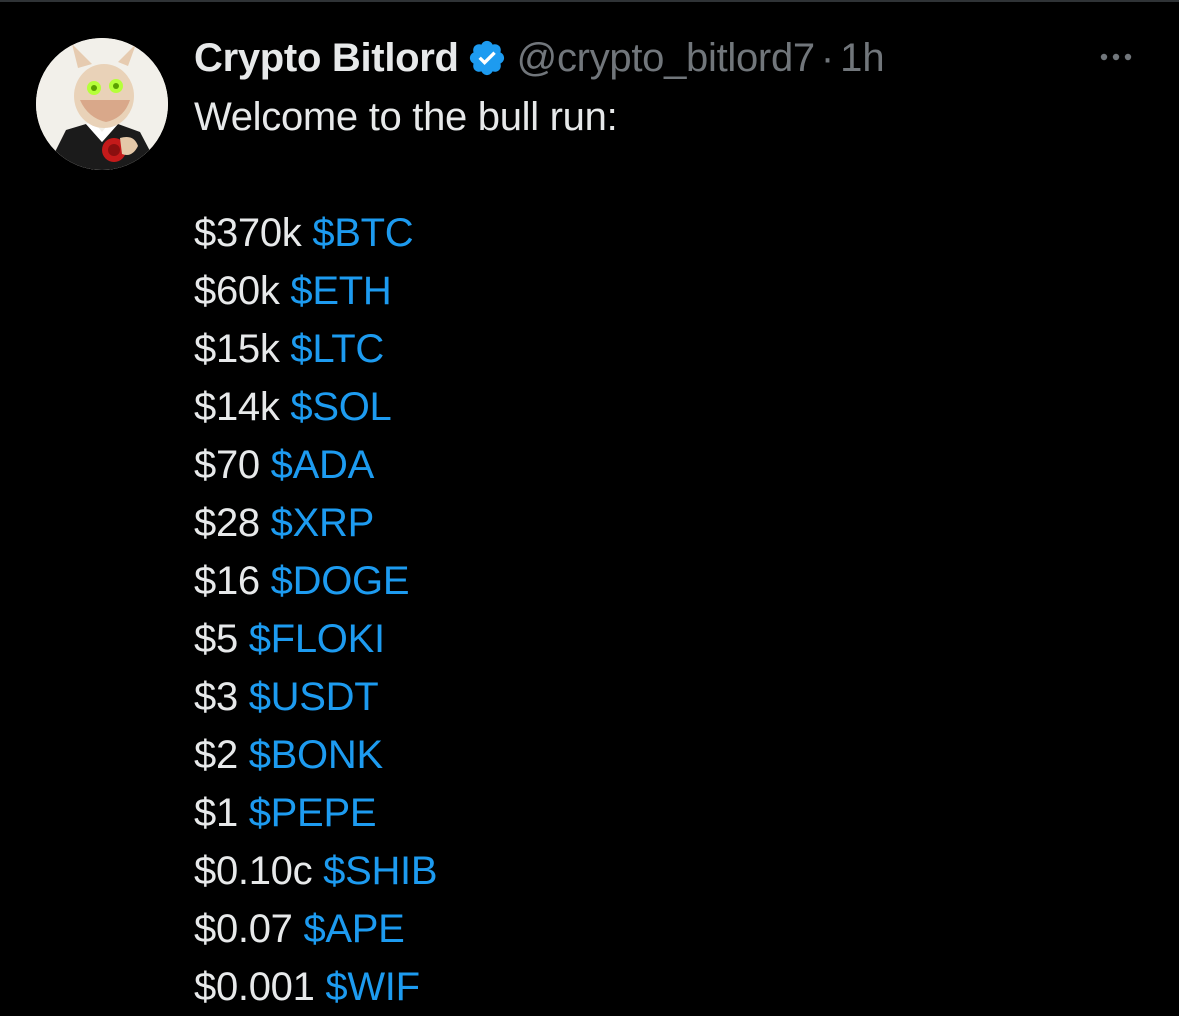  What do you see at coordinates (323, 523) in the screenshot?
I see `cashtag-link: $XRP` at bounding box center [323, 523].